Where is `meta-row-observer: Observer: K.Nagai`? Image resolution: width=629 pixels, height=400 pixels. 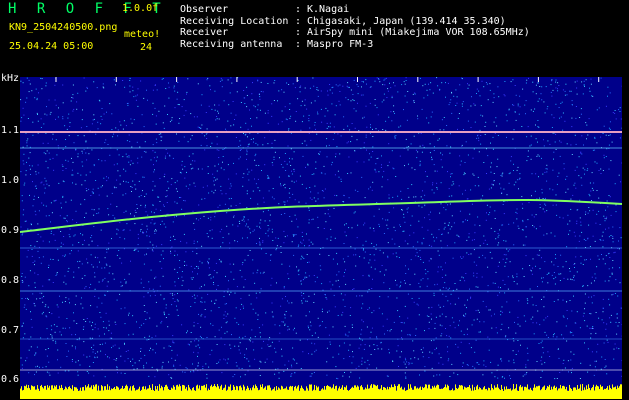
meta-row-observer: Observer: K.Nagai is located at coordinates (265, 9).